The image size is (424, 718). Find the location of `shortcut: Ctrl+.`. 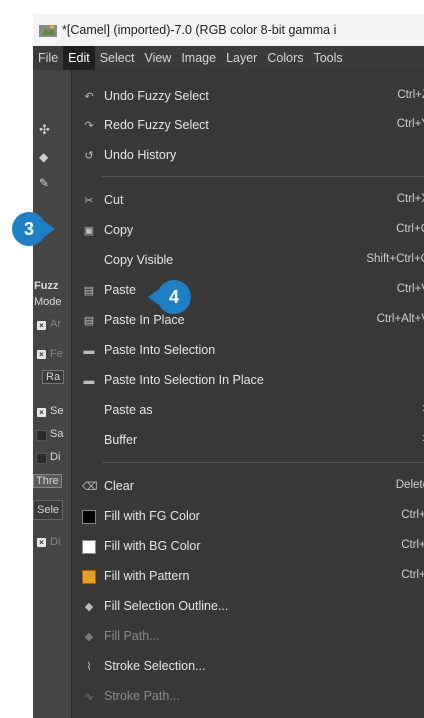

shortcut: Ctrl+. is located at coordinates (412, 545).